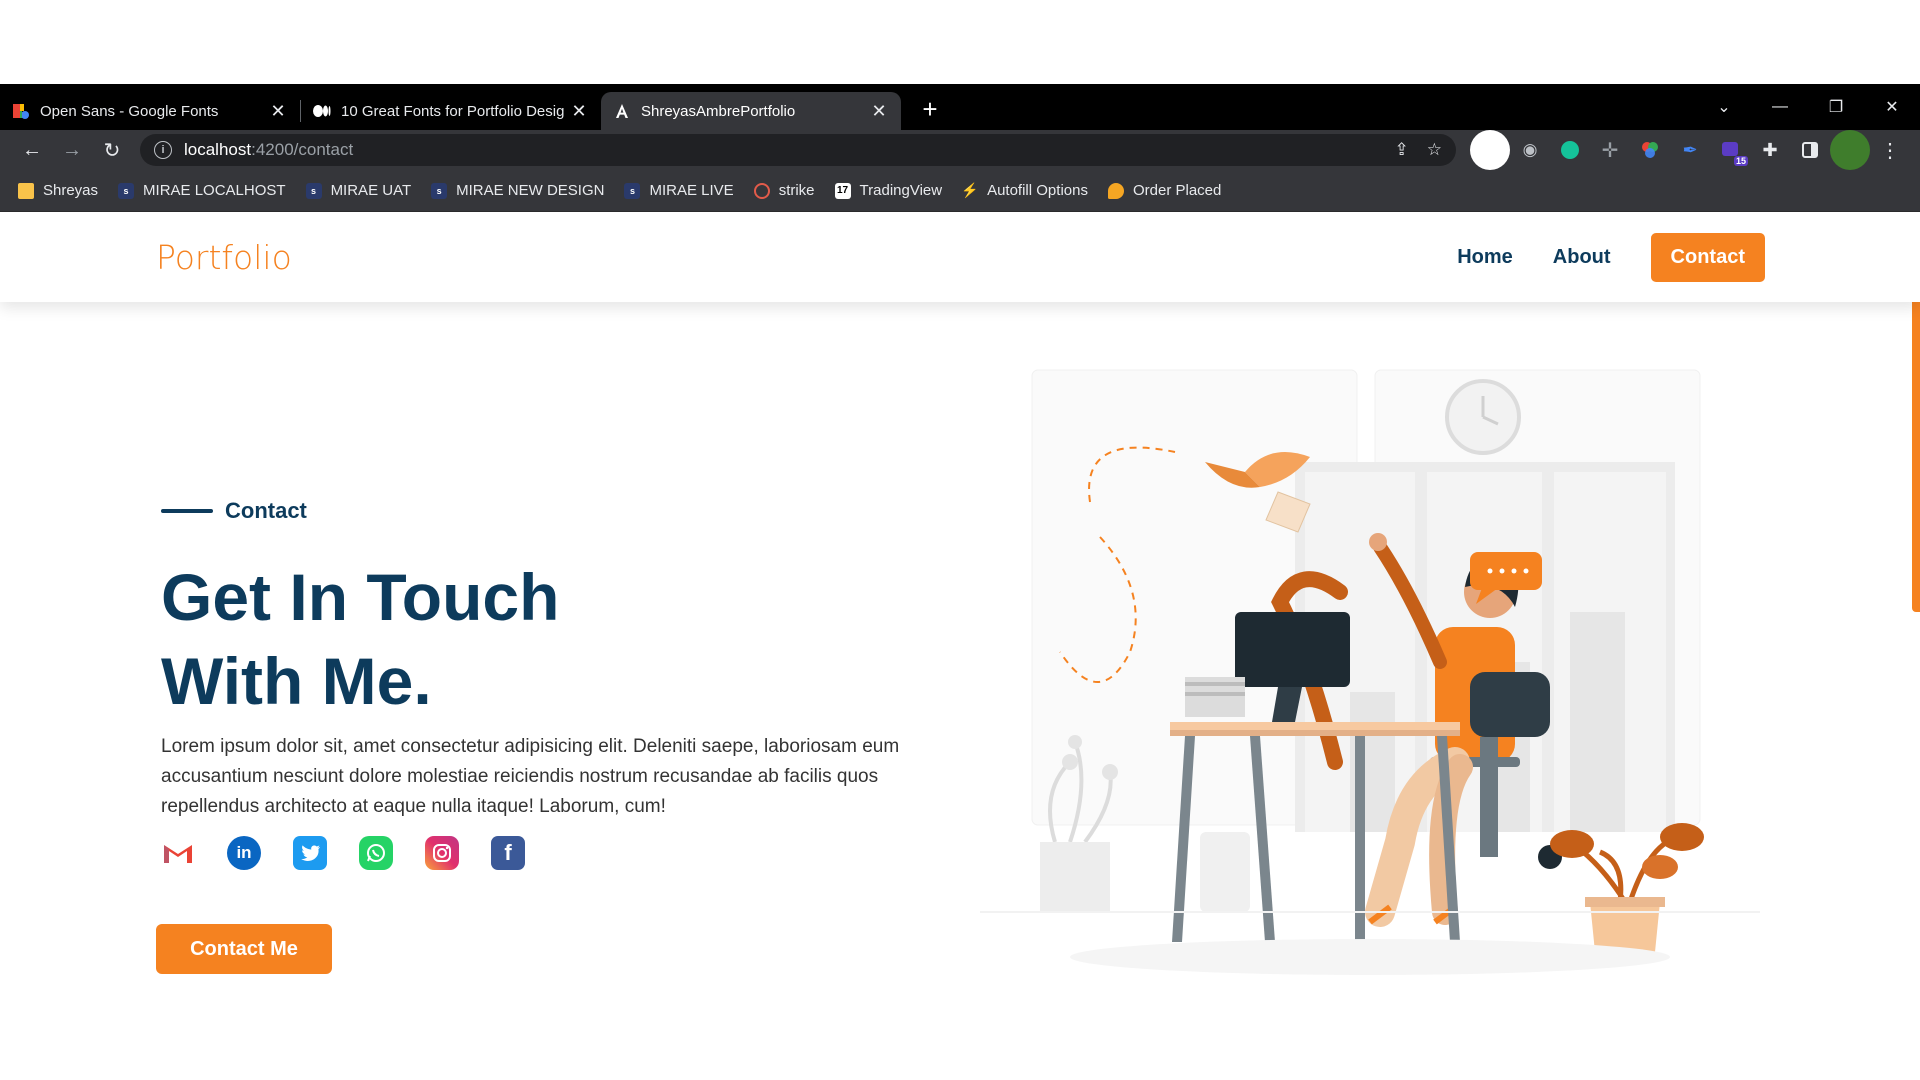 This screenshot has width=1920, height=1080. Describe the element at coordinates (1177, 190) in the screenshot. I see `bookmark-label: Order Placed` at that location.